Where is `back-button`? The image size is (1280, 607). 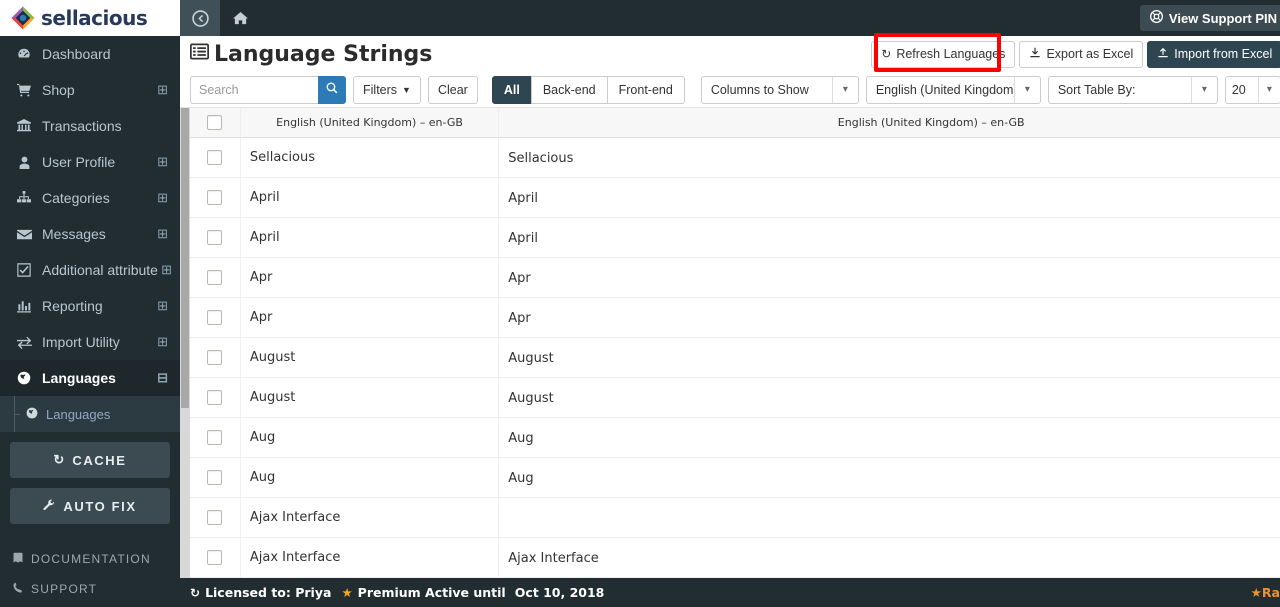 back-button is located at coordinates (200, 18).